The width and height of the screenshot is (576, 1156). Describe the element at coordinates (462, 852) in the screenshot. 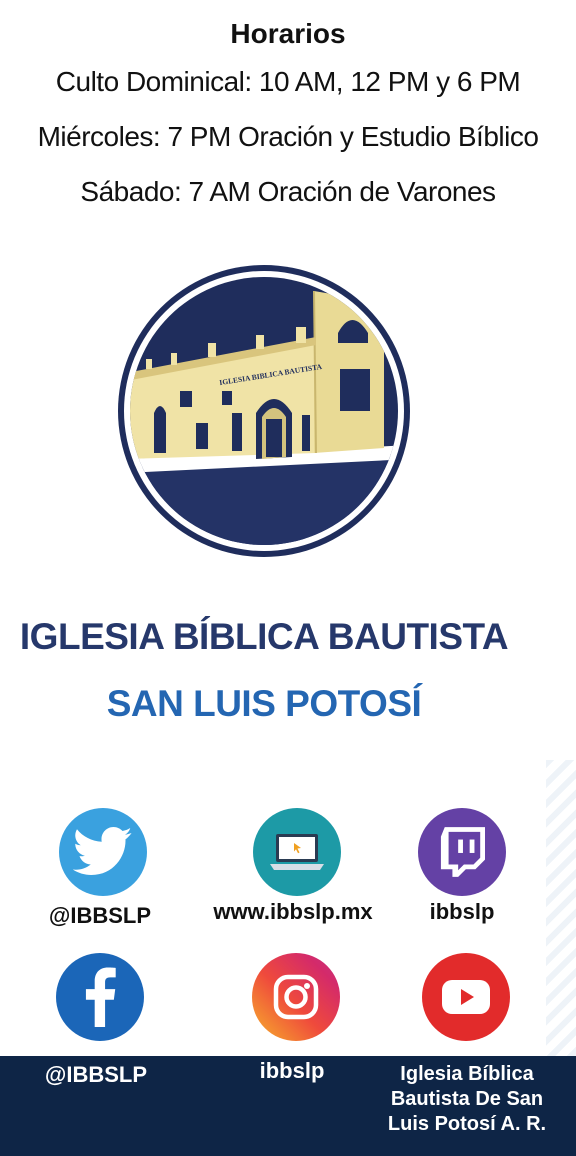

I see `twitch-icon` at that location.